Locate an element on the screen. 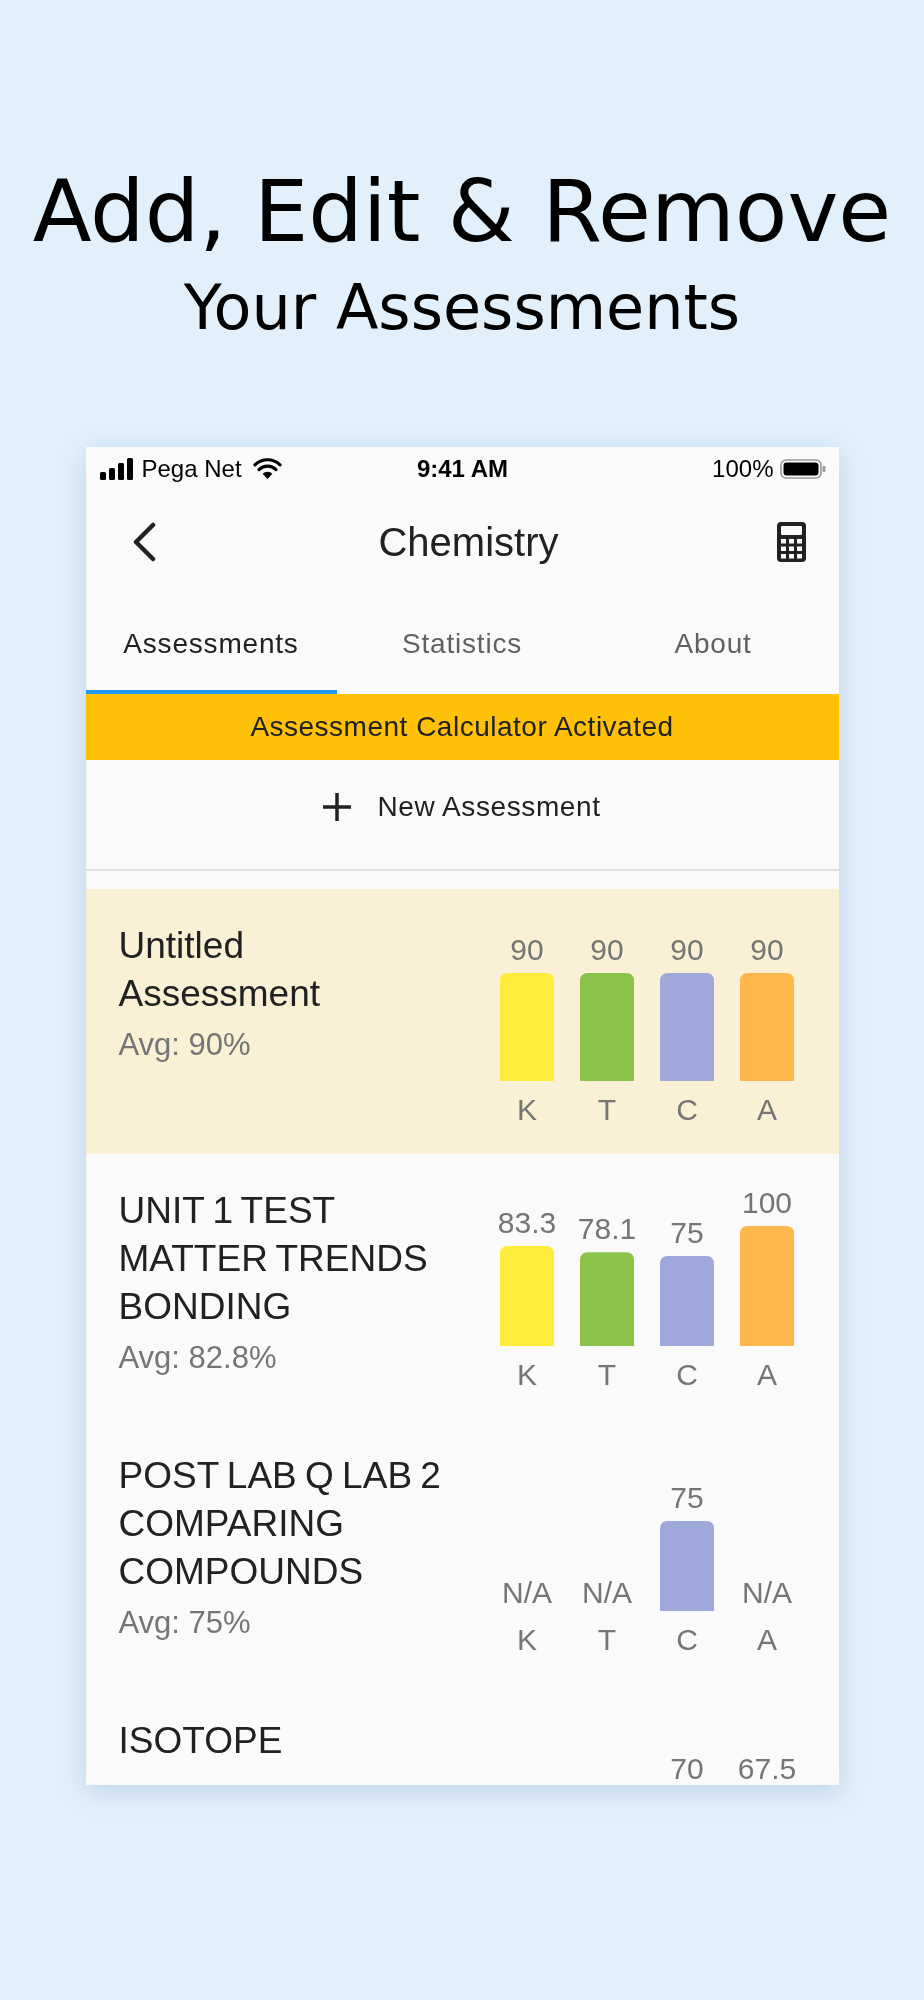 This screenshot has width=924, height=2000. score-label: 67.5 is located at coordinates (766, 1768).